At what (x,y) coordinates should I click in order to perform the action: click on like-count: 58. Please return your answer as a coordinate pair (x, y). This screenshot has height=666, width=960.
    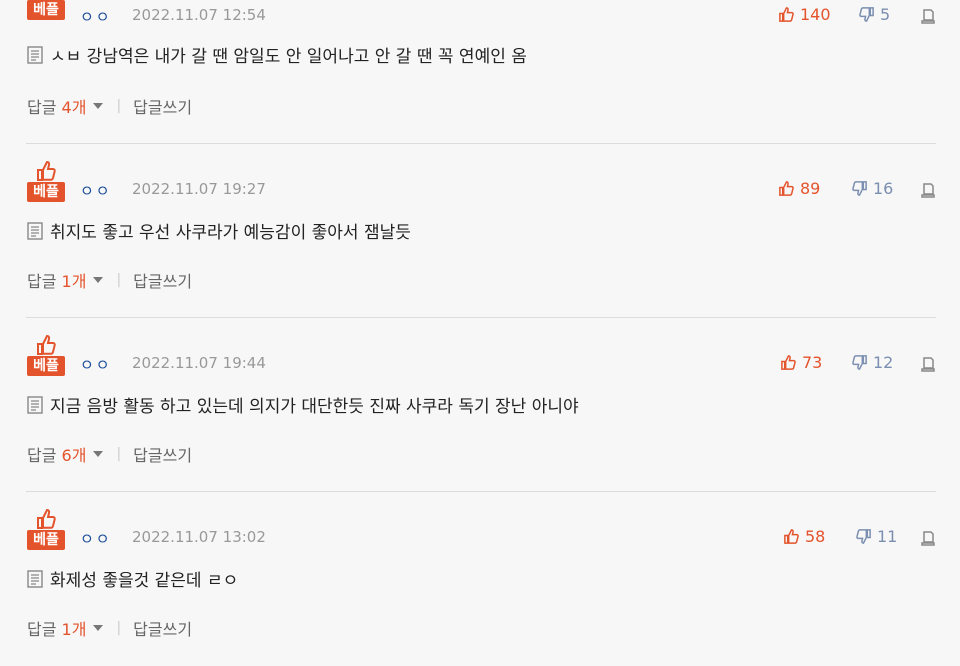
    Looking at the image, I should click on (815, 536).